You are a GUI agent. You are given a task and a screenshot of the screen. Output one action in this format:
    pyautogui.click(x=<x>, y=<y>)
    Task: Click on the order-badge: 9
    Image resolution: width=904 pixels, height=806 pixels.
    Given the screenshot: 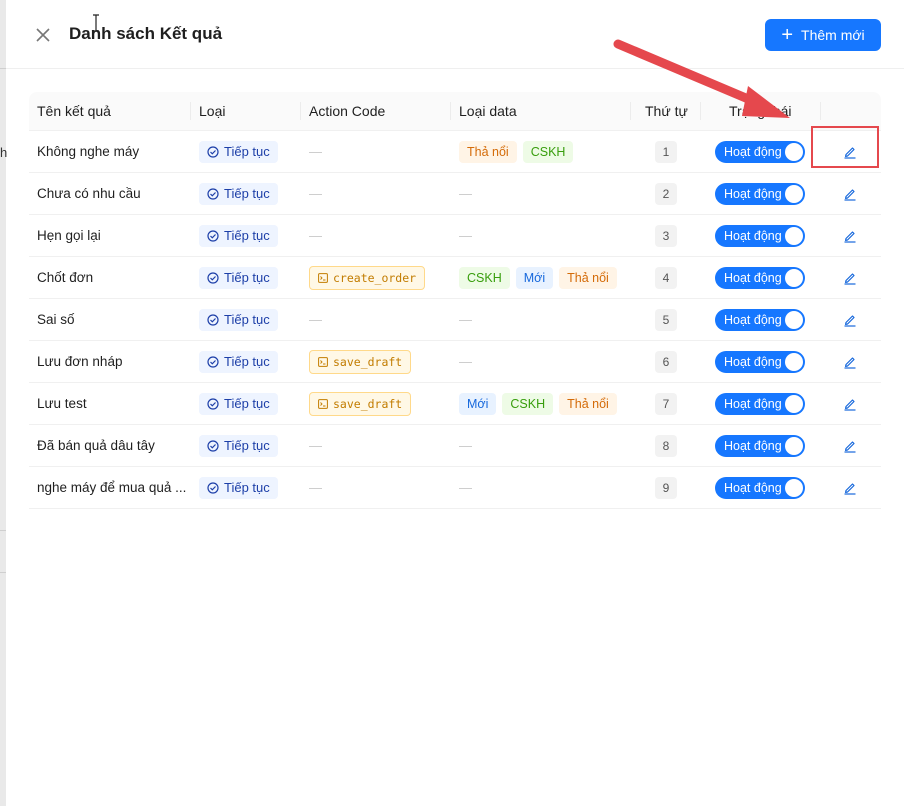 What is the action you would take?
    pyautogui.click(x=666, y=487)
    